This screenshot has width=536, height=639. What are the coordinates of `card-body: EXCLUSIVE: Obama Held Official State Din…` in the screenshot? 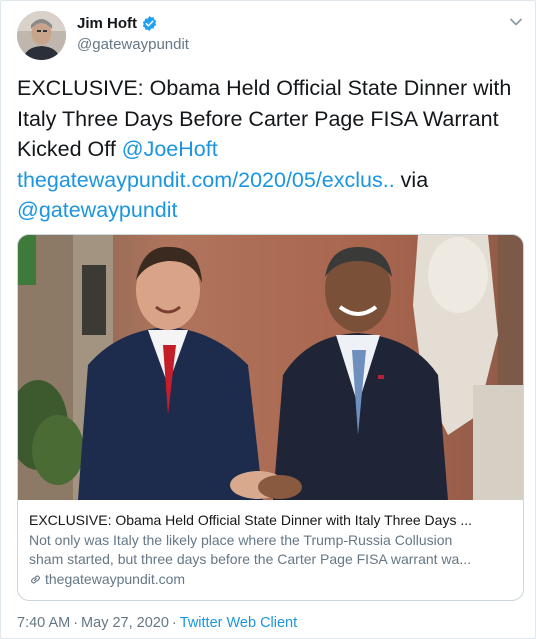 It's located at (272, 549).